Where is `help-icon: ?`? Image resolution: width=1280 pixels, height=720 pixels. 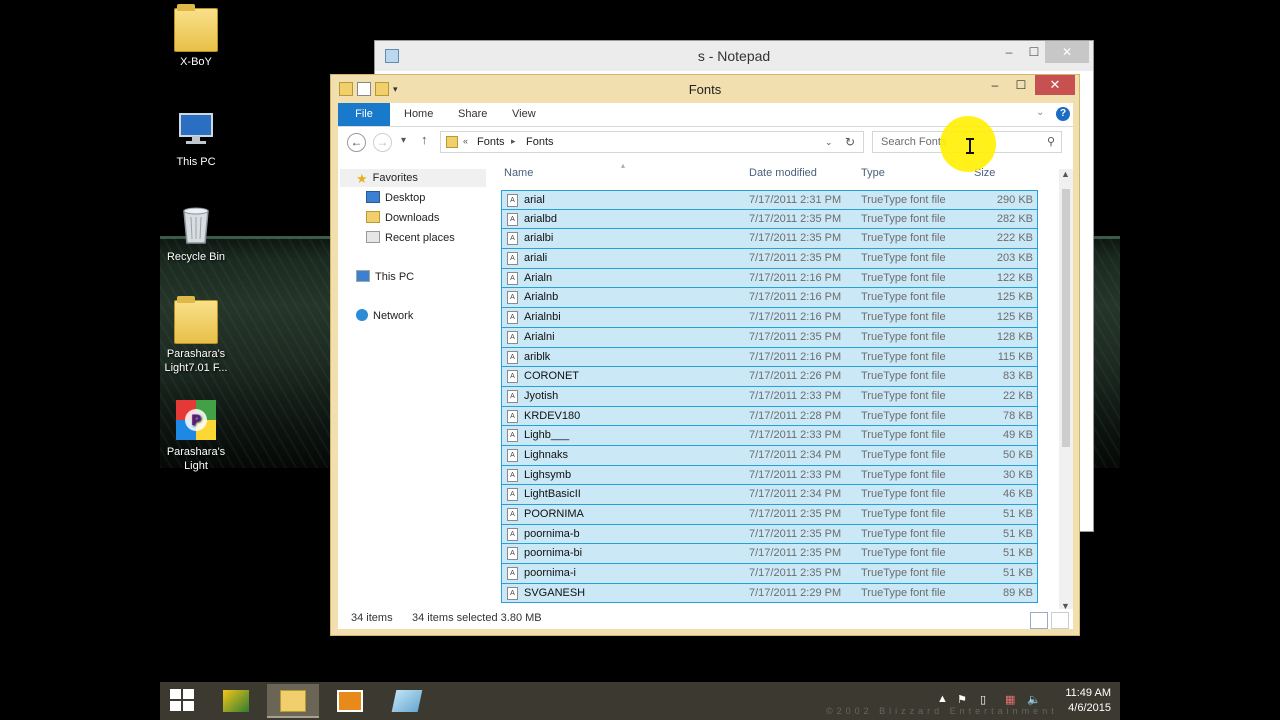
help-icon: ? is located at coordinates (1063, 114).